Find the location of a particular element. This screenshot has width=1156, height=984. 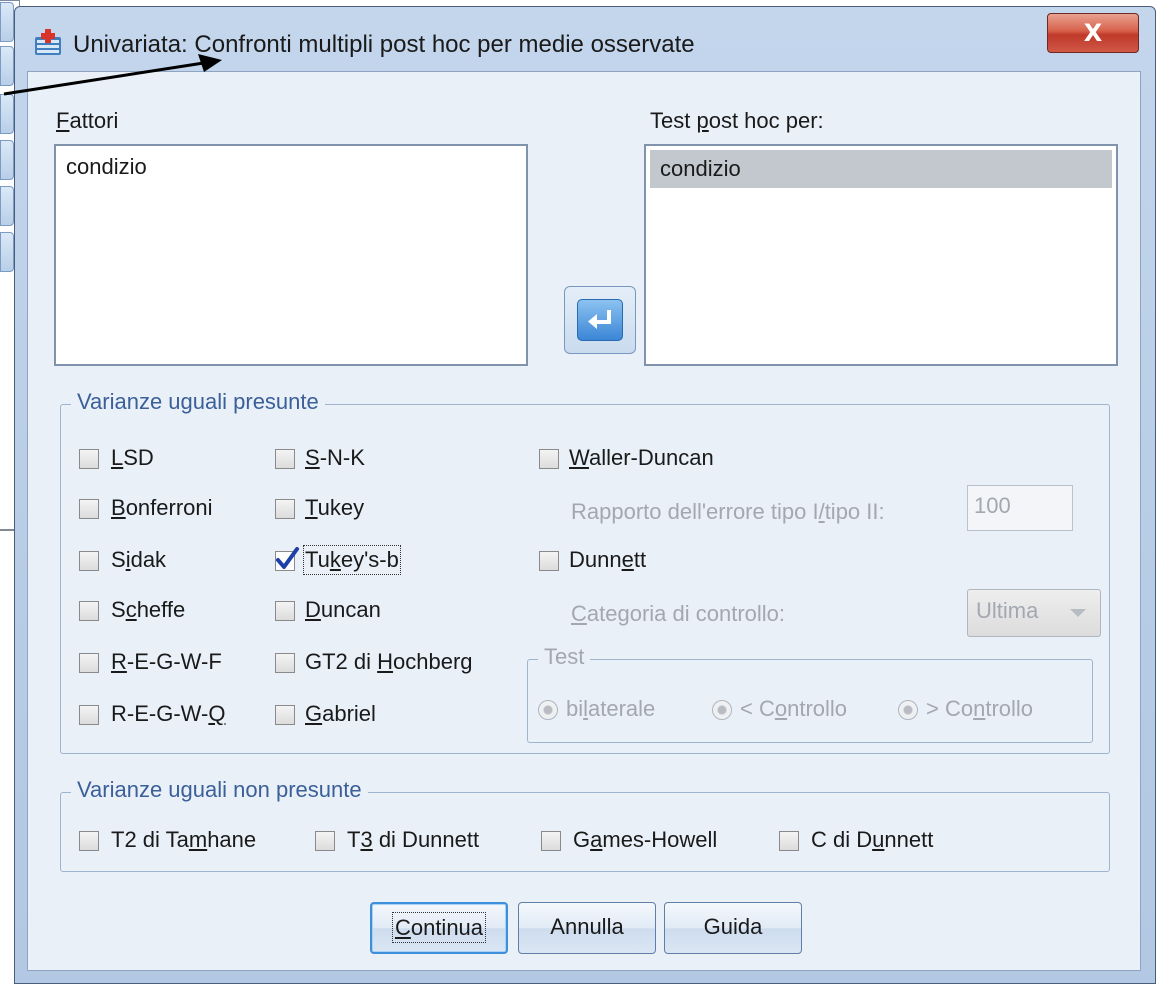

dropdown-arrow-icon is located at coordinates (1078, 613).